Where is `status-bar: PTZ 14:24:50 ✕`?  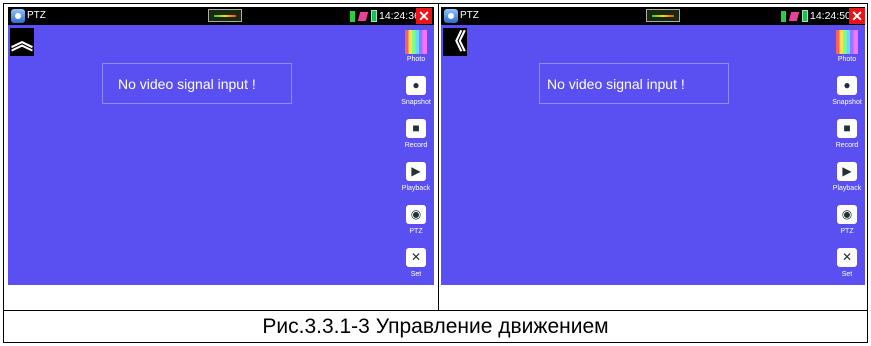
status-bar: PTZ 14:24:50 ✕ is located at coordinates (653, 16).